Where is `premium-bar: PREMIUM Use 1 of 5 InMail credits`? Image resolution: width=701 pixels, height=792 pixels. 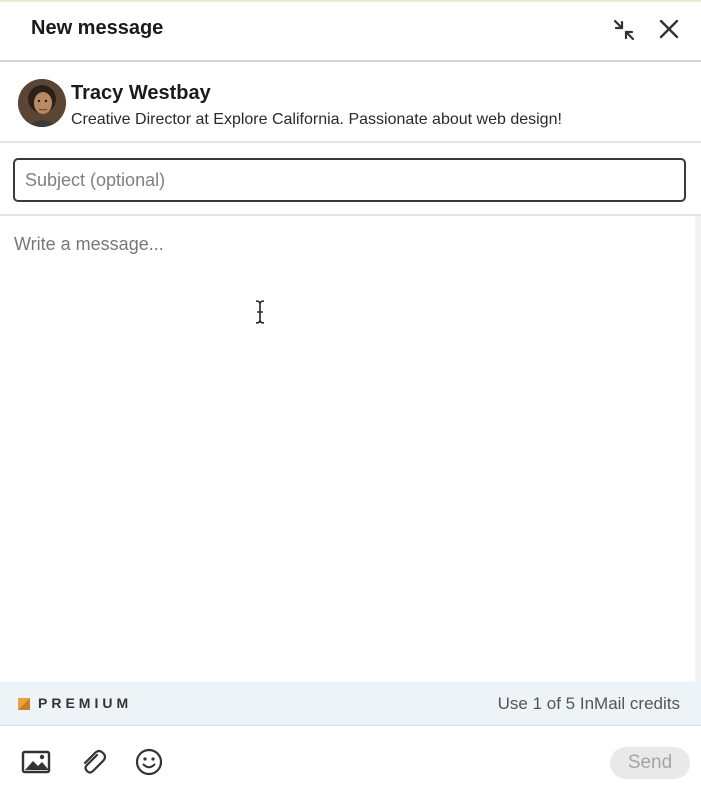 premium-bar: PREMIUM Use 1 of 5 InMail credits is located at coordinates (350, 704).